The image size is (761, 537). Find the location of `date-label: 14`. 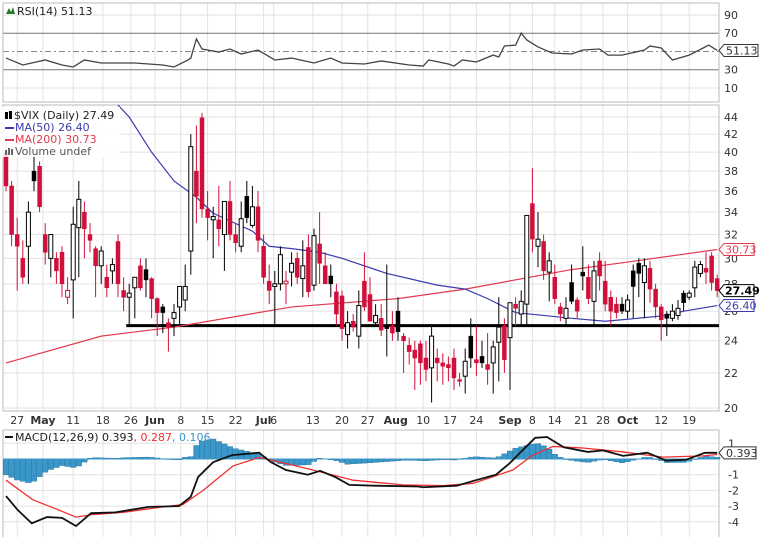

date-label: 14 is located at coordinates (555, 420).